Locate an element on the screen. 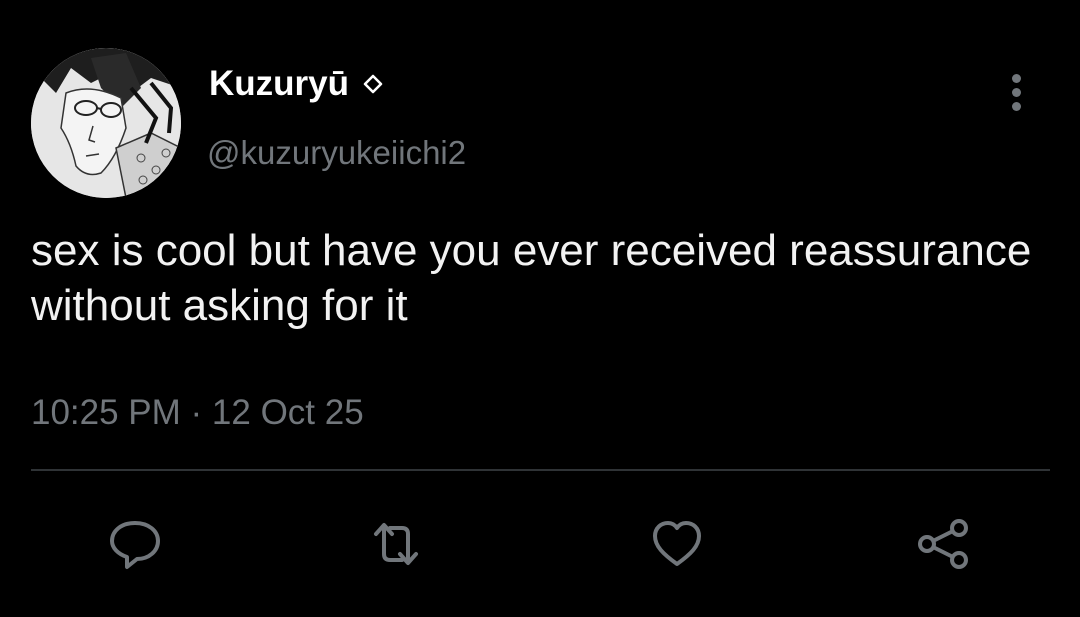  speech-bubble-icon is located at coordinates (135, 545).